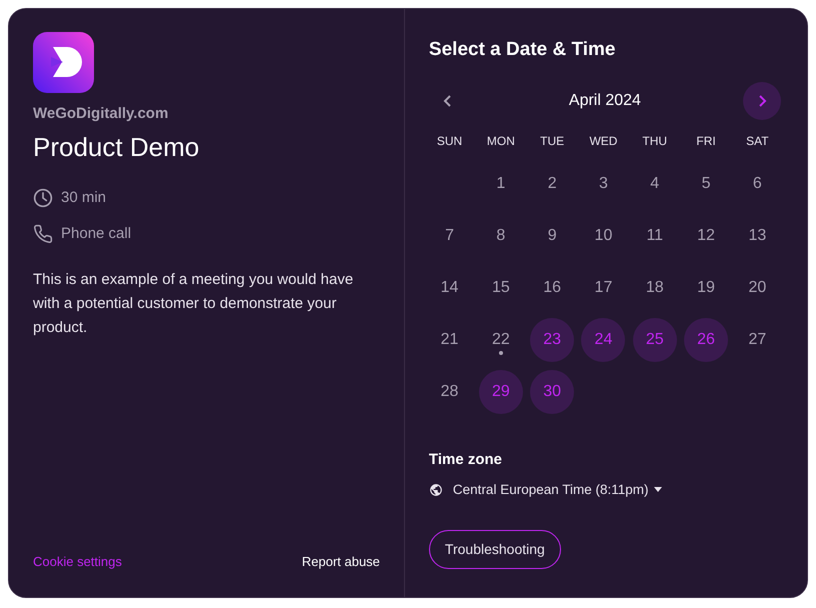  I want to click on clock-icon, so click(43, 198).